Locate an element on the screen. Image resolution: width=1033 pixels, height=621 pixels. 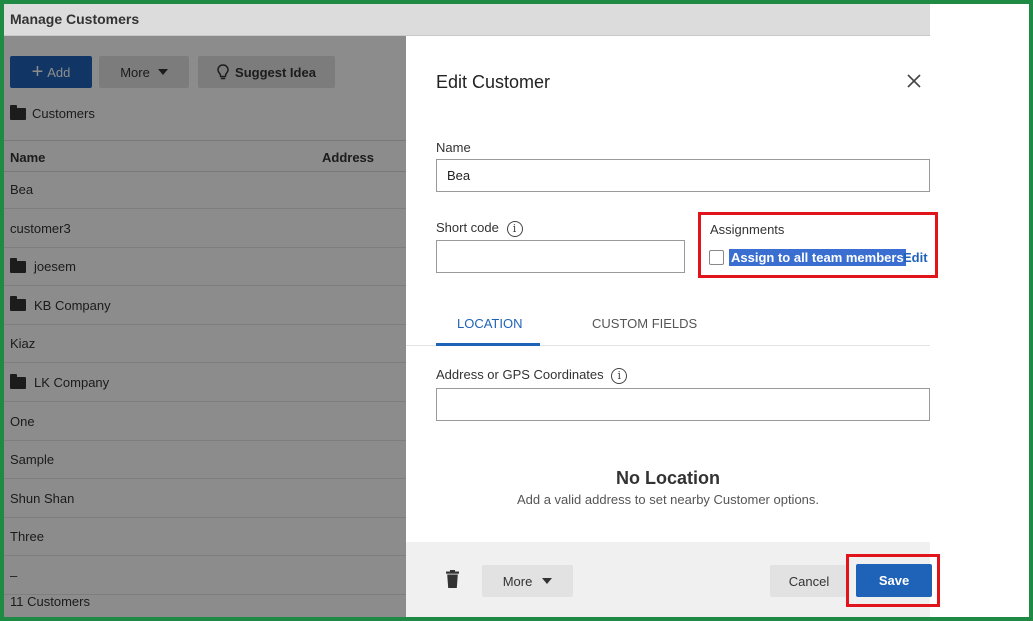
tab-location: LOCATION is located at coordinates (490, 323).